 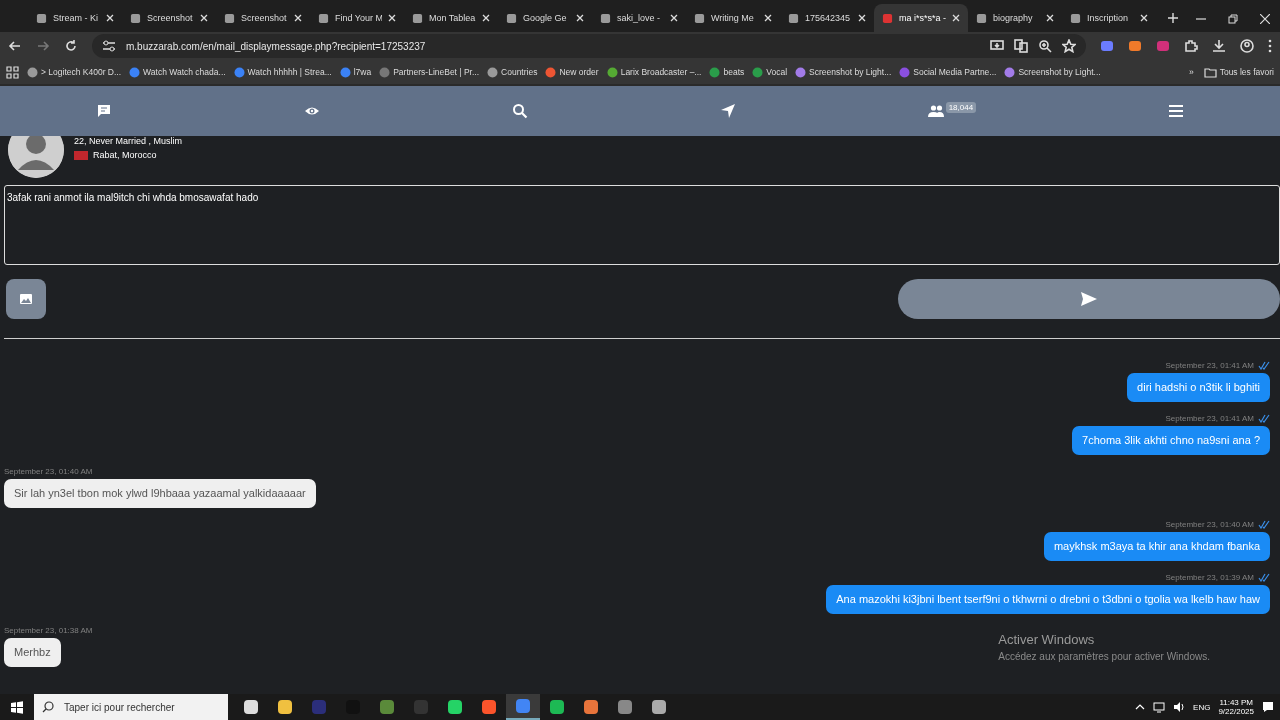 I want to click on message-bubble: Sir lah yn3el tbon mok ylwd l9hbaaa yazaamal yalkidaaaaar, so click(x=160, y=493).